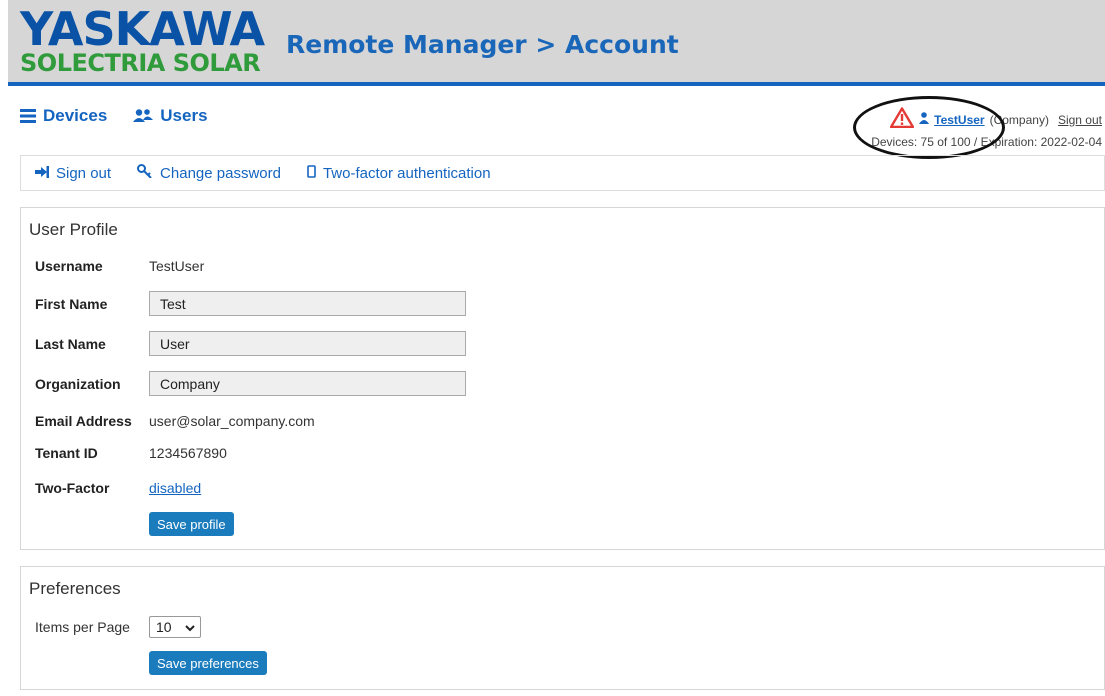 The height and width of the screenshot is (696, 1105). I want to click on subnav-change-password-label: Change password, so click(220, 173).